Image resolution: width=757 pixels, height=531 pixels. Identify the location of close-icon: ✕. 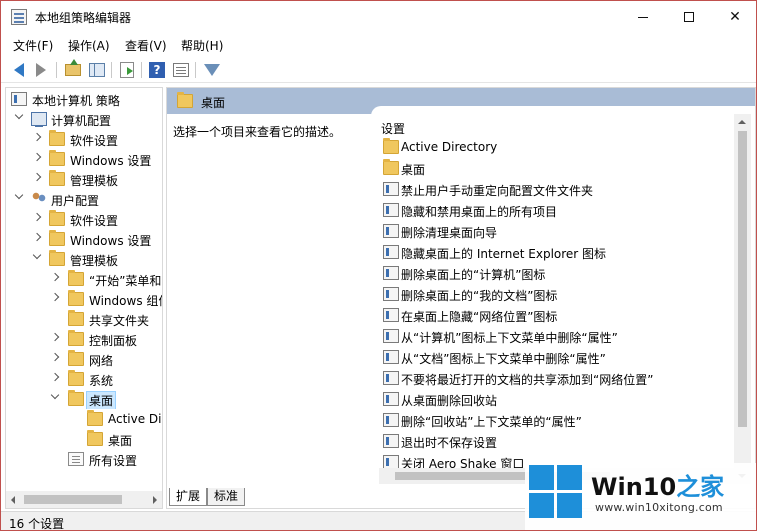
(735, 17).